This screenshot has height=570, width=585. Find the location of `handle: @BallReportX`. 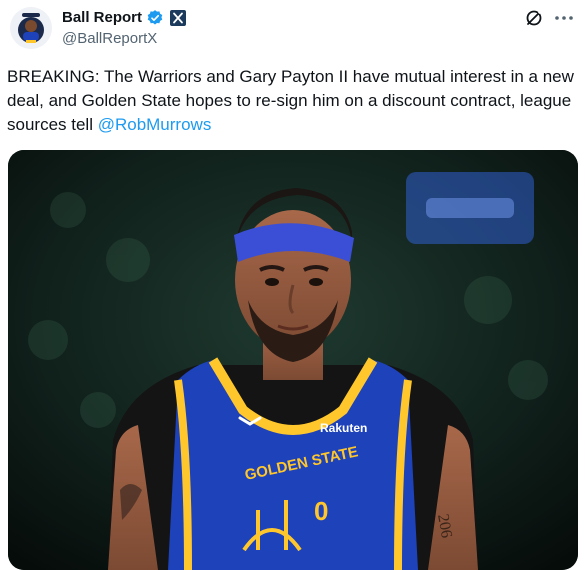

handle: @BallReportX is located at coordinates (109, 39).